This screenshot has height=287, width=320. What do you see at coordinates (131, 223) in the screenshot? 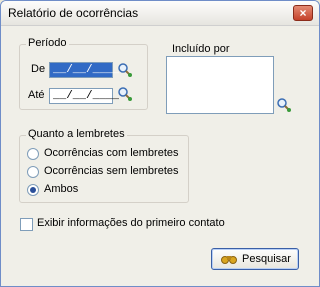
I see `exibir-label: Exibir informações do primeiro contato` at bounding box center [131, 223].